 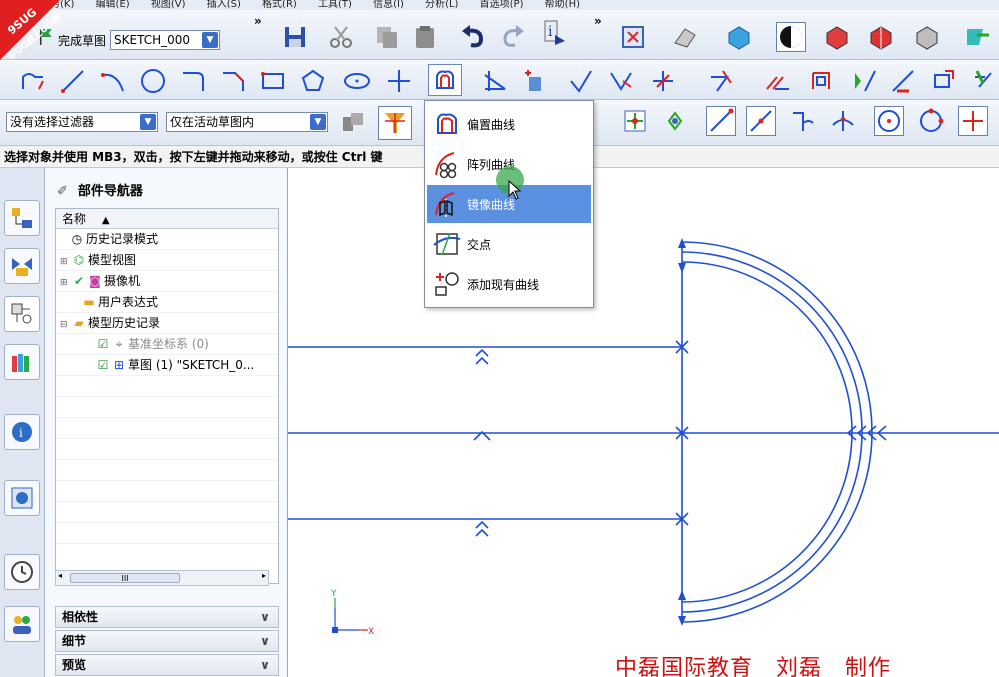 What do you see at coordinates (889, 121) in the screenshot?
I see `arc-center-snap-icon` at bounding box center [889, 121].